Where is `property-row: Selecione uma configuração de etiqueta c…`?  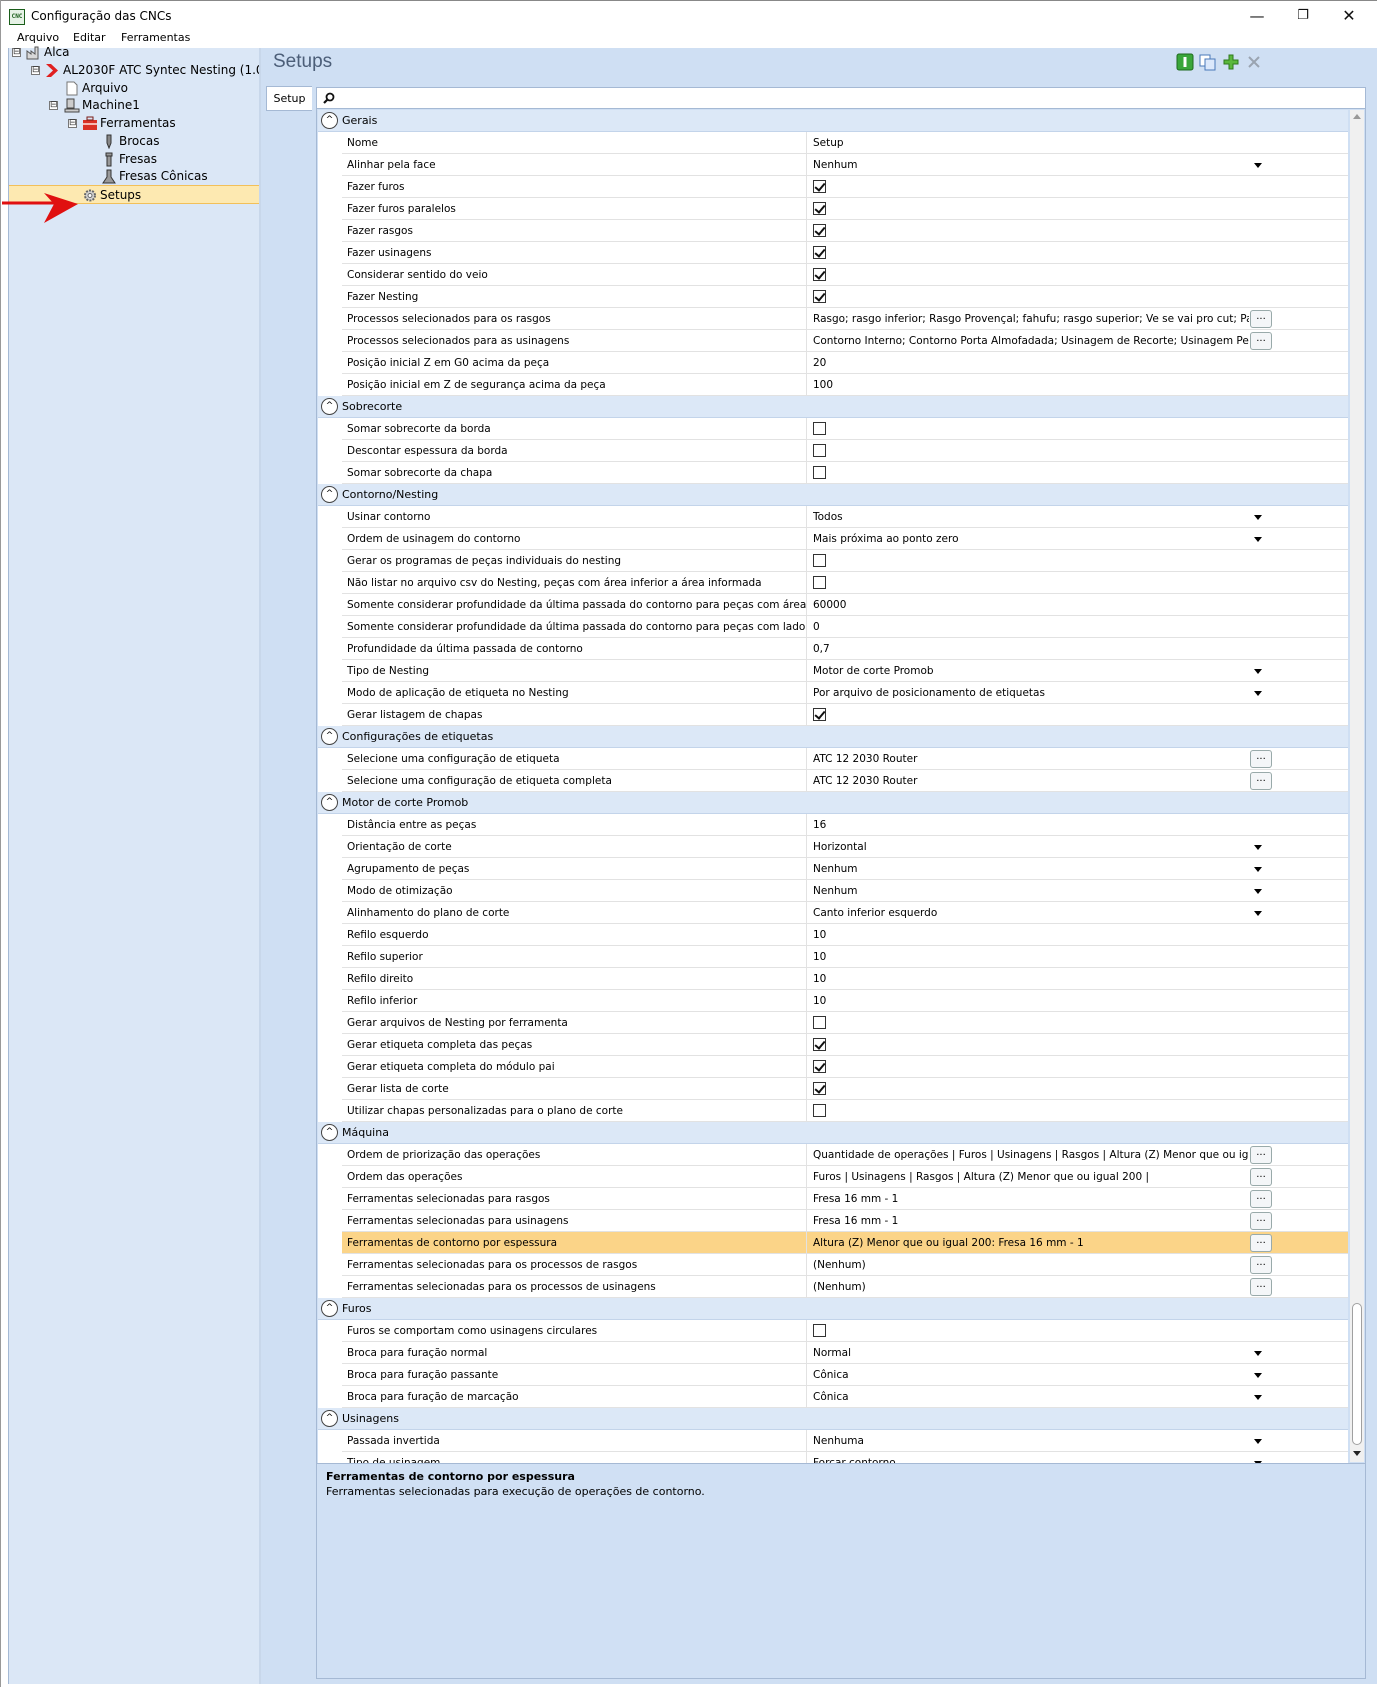 property-row: Selecione uma configuração de etiqueta c… is located at coordinates (845, 781).